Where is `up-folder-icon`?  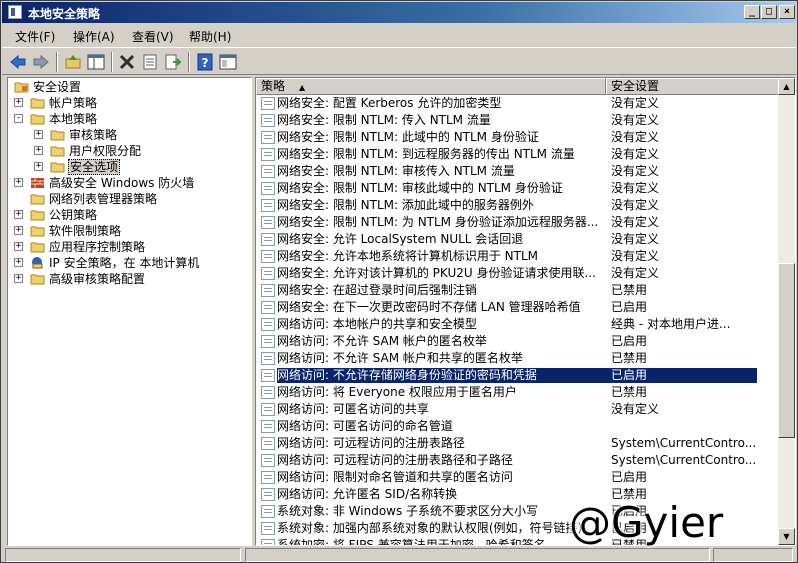
up-folder-icon is located at coordinates (73, 62).